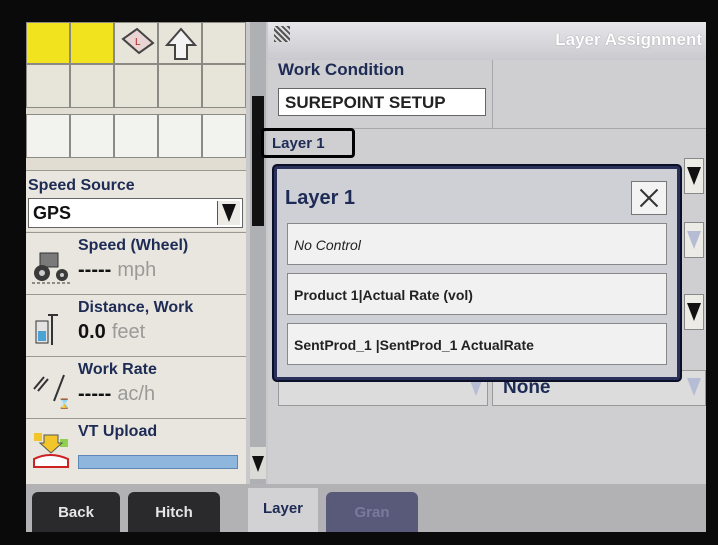  What do you see at coordinates (320, 198) in the screenshot?
I see `dialog-title: Layer 1` at bounding box center [320, 198].